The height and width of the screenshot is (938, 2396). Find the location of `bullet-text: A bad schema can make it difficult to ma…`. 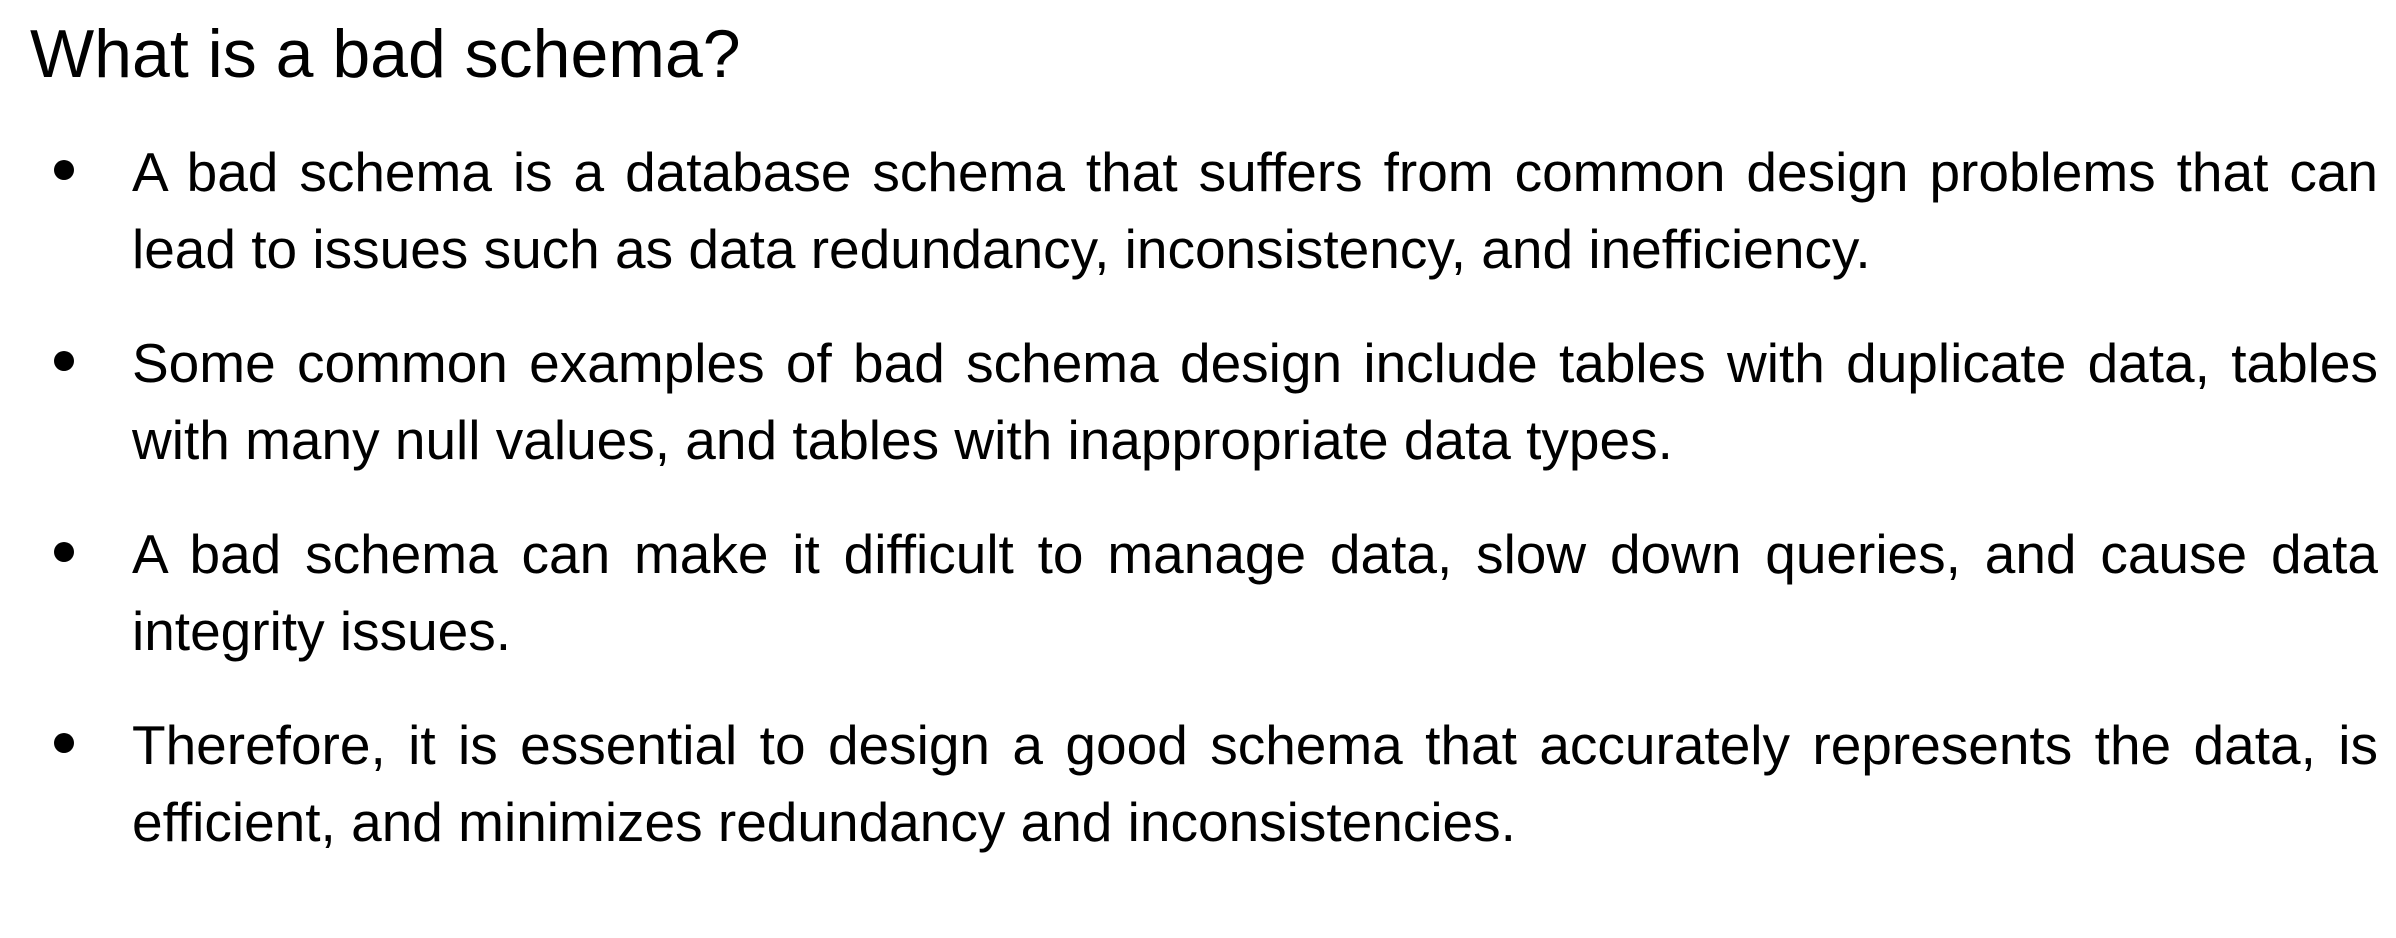

bullet-text: A bad schema can make it difficult to ma… is located at coordinates (1255, 592).